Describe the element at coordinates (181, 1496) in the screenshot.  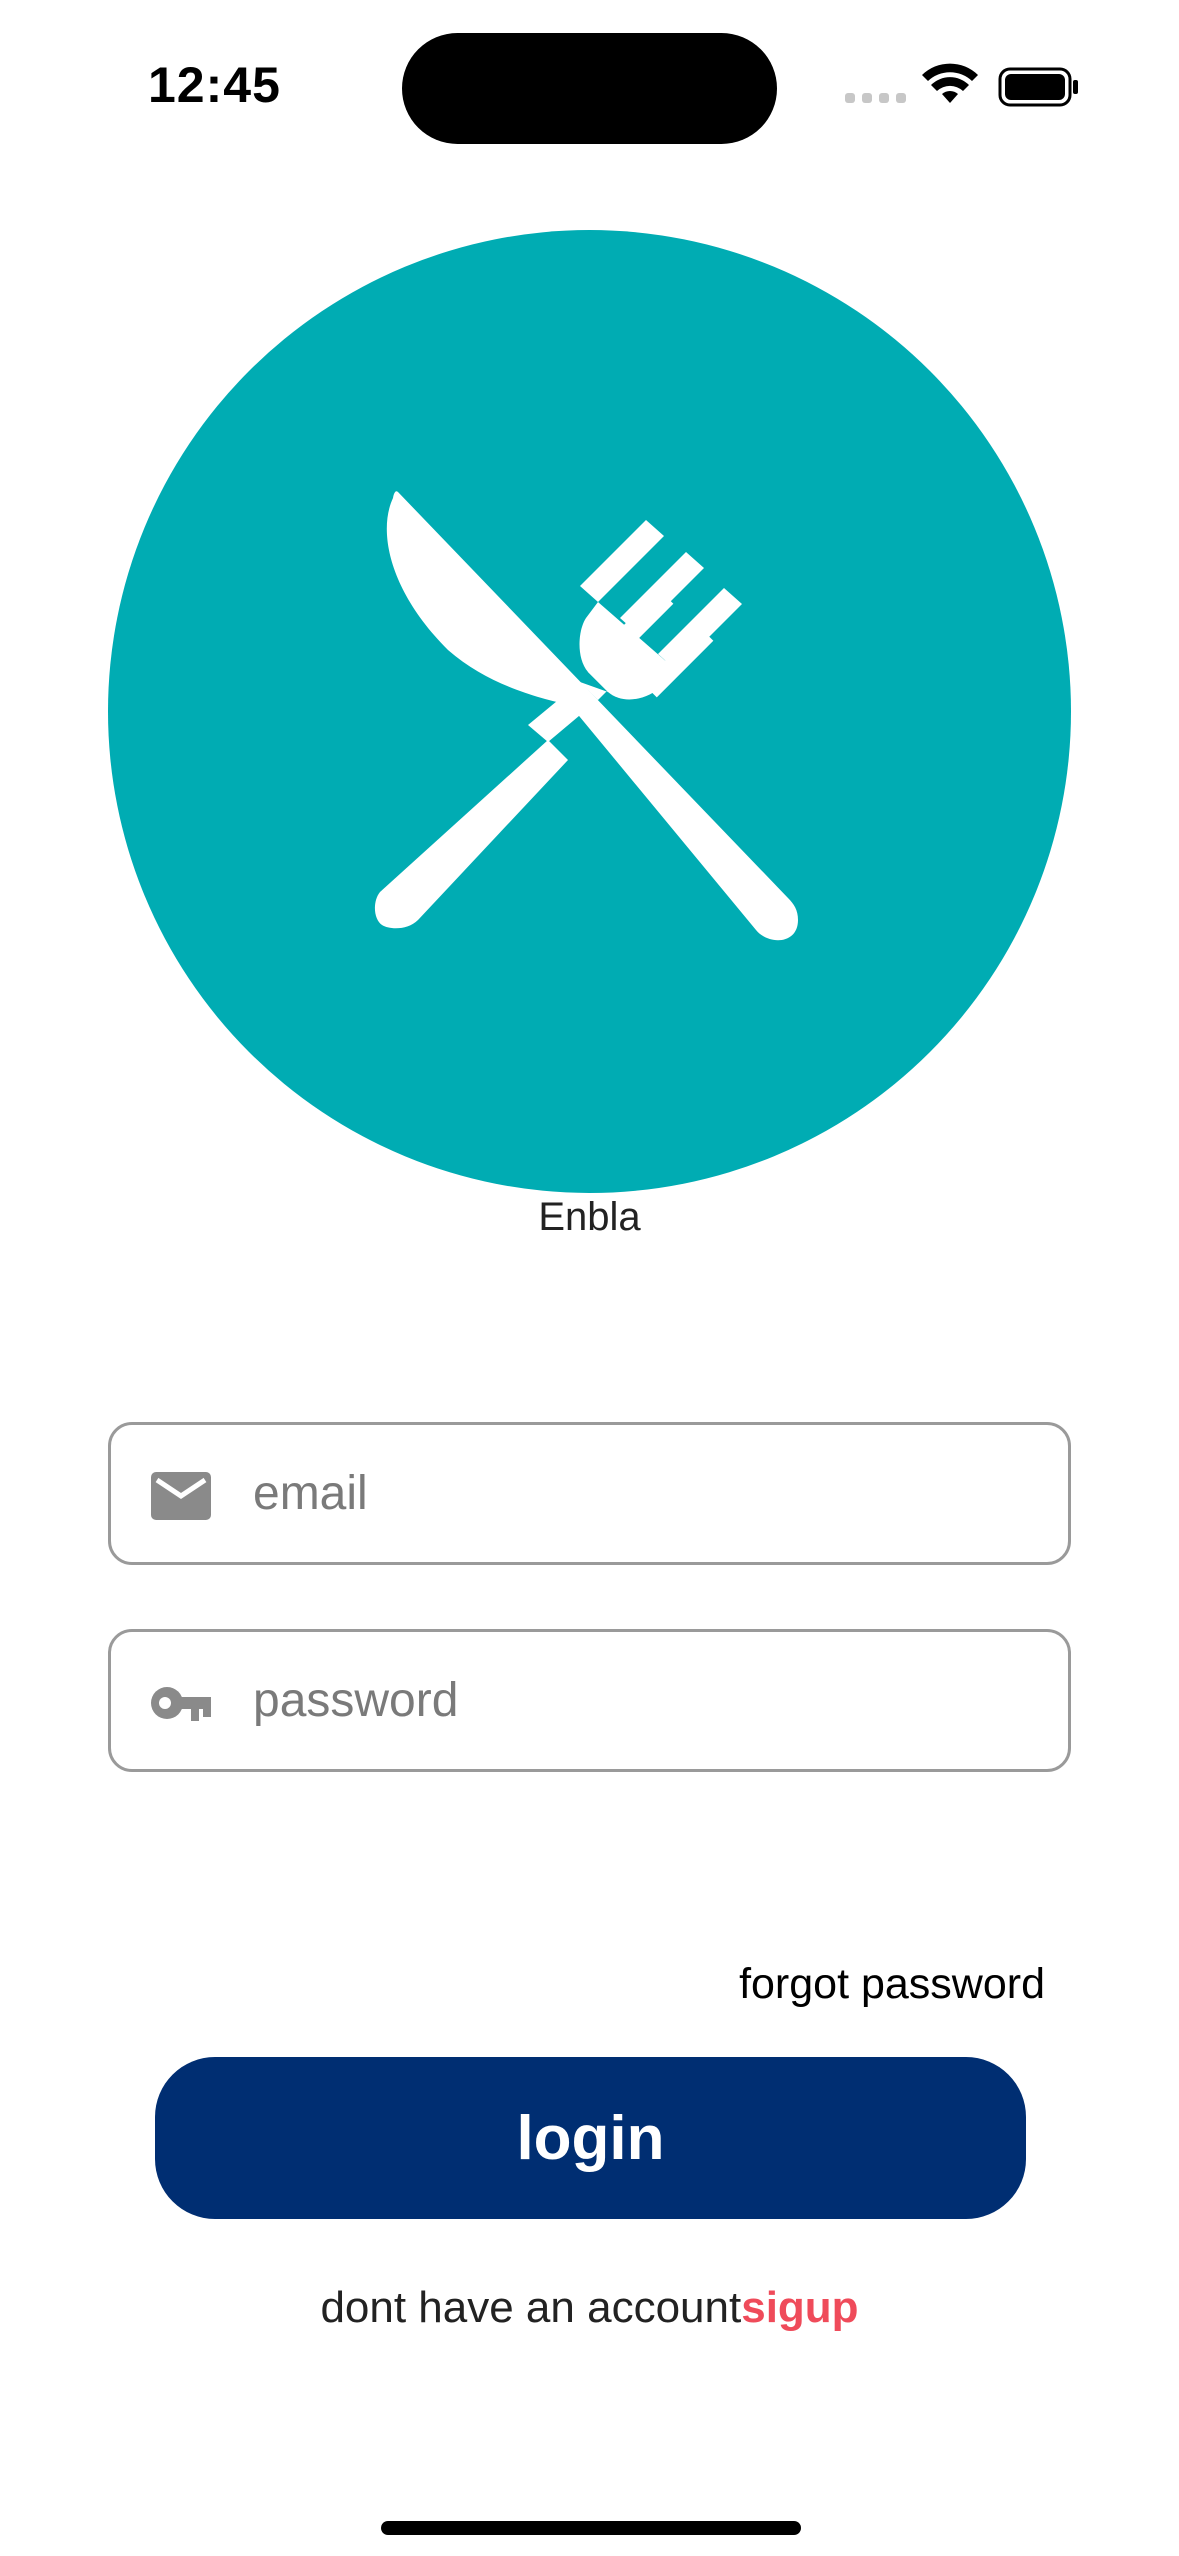
I see `mail-icon` at that location.